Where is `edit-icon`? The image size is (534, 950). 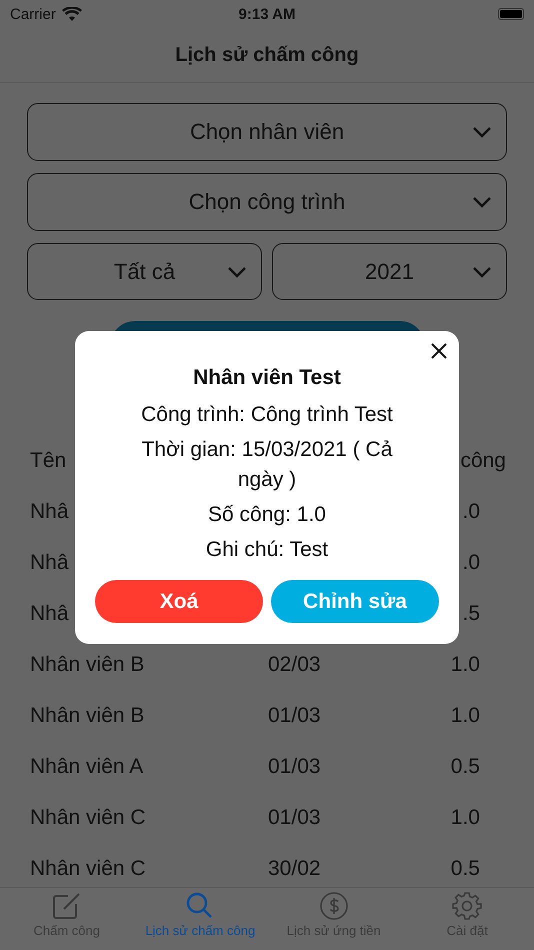 edit-icon is located at coordinates (67, 906).